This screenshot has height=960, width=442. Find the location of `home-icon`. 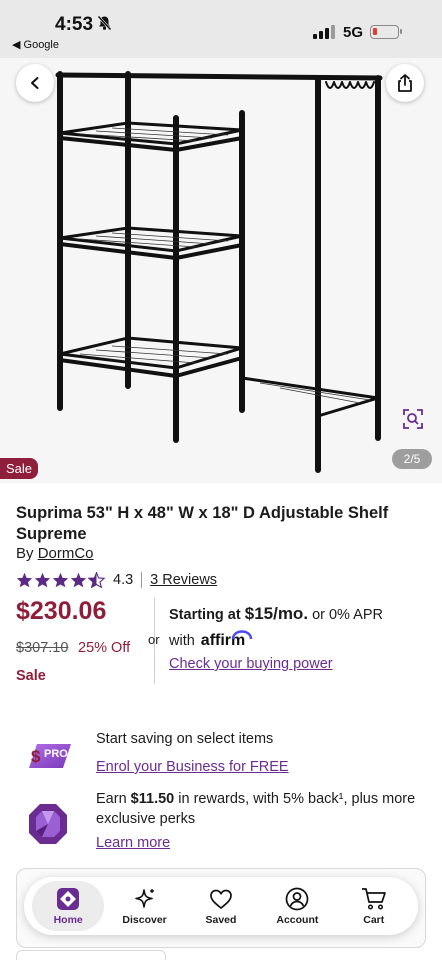

home-icon is located at coordinates (68, 898).